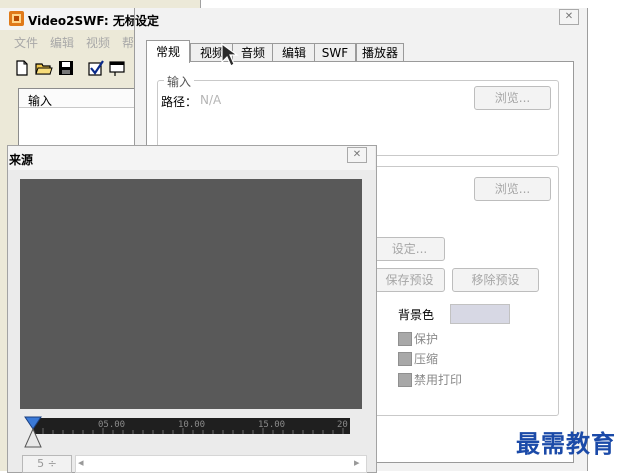 Image resolution: width=640 pixels, height=473 pixels. Describe the element at coordinates (405, 359) in the screenshot. I see `compress-checkbox` at that location.